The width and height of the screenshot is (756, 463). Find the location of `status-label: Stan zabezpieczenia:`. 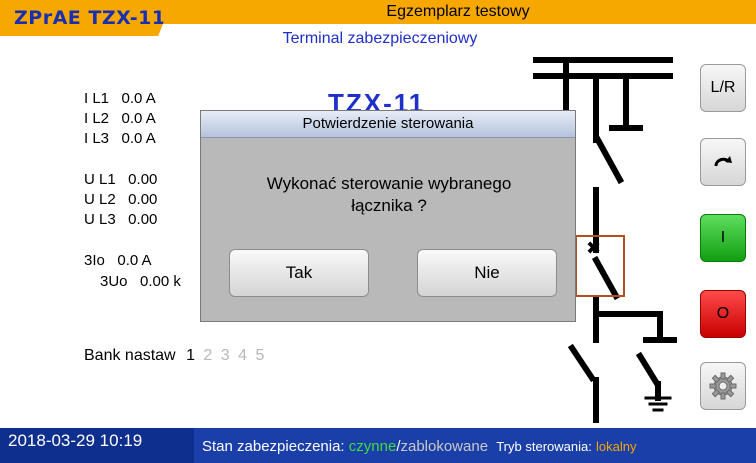

status-label: Stan zabezpieczenia: is located at coordinates (273, 446).